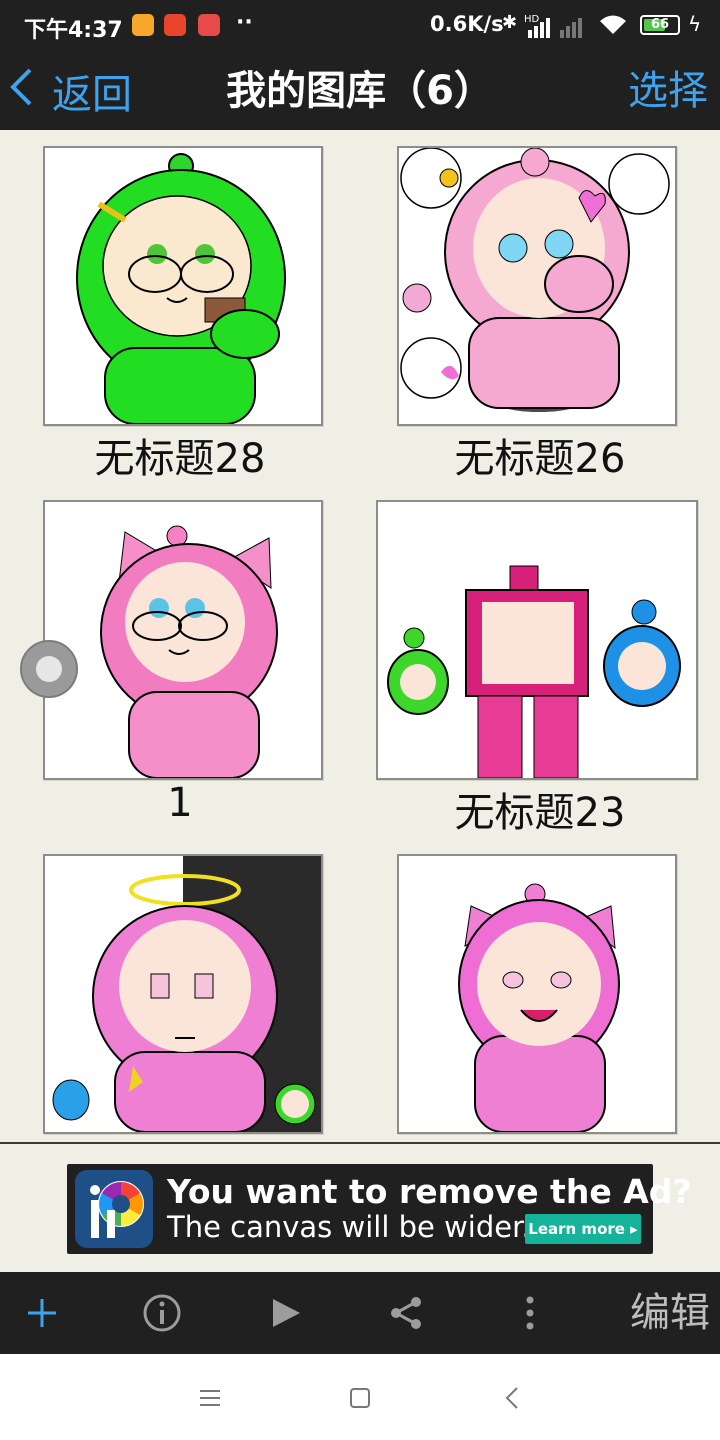  Describe the element at coordinates (695, 24) in the screenshot. I see `charging-icon: ϟ` at that location.